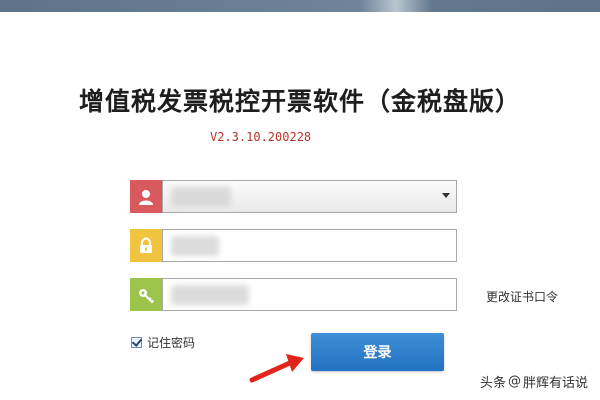 This screenshot has width=600, height=400. I want to click on username-row, so click(293, 196).